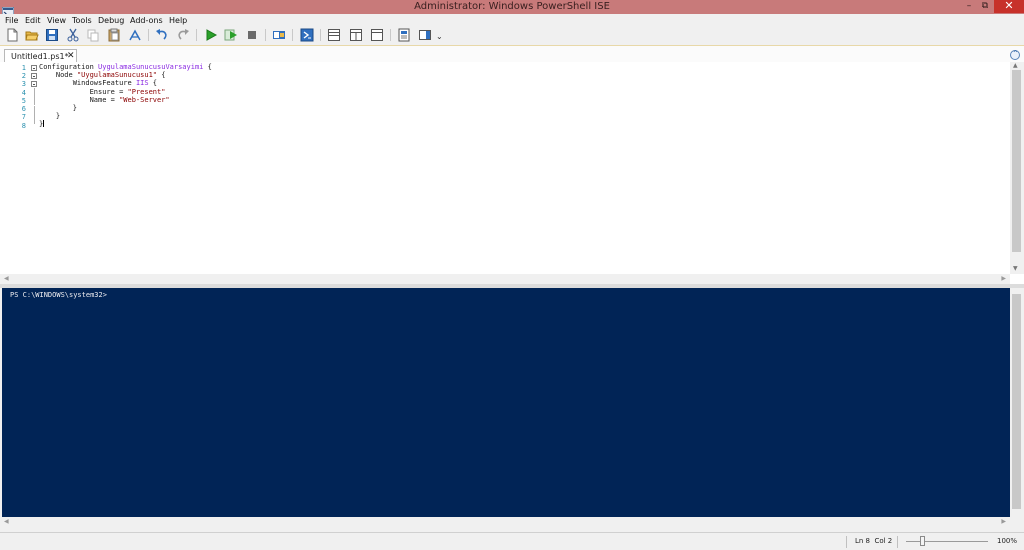 The image size is (1024, 550). Describe the element at coordinates (505, 522) in the screenshot. I see `console-horizontal-scrollbar: ◀ ▶` at that location.